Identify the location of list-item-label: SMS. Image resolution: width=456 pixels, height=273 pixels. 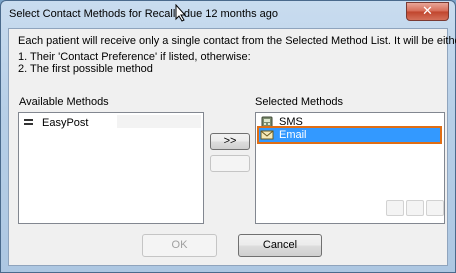
(291, 121).